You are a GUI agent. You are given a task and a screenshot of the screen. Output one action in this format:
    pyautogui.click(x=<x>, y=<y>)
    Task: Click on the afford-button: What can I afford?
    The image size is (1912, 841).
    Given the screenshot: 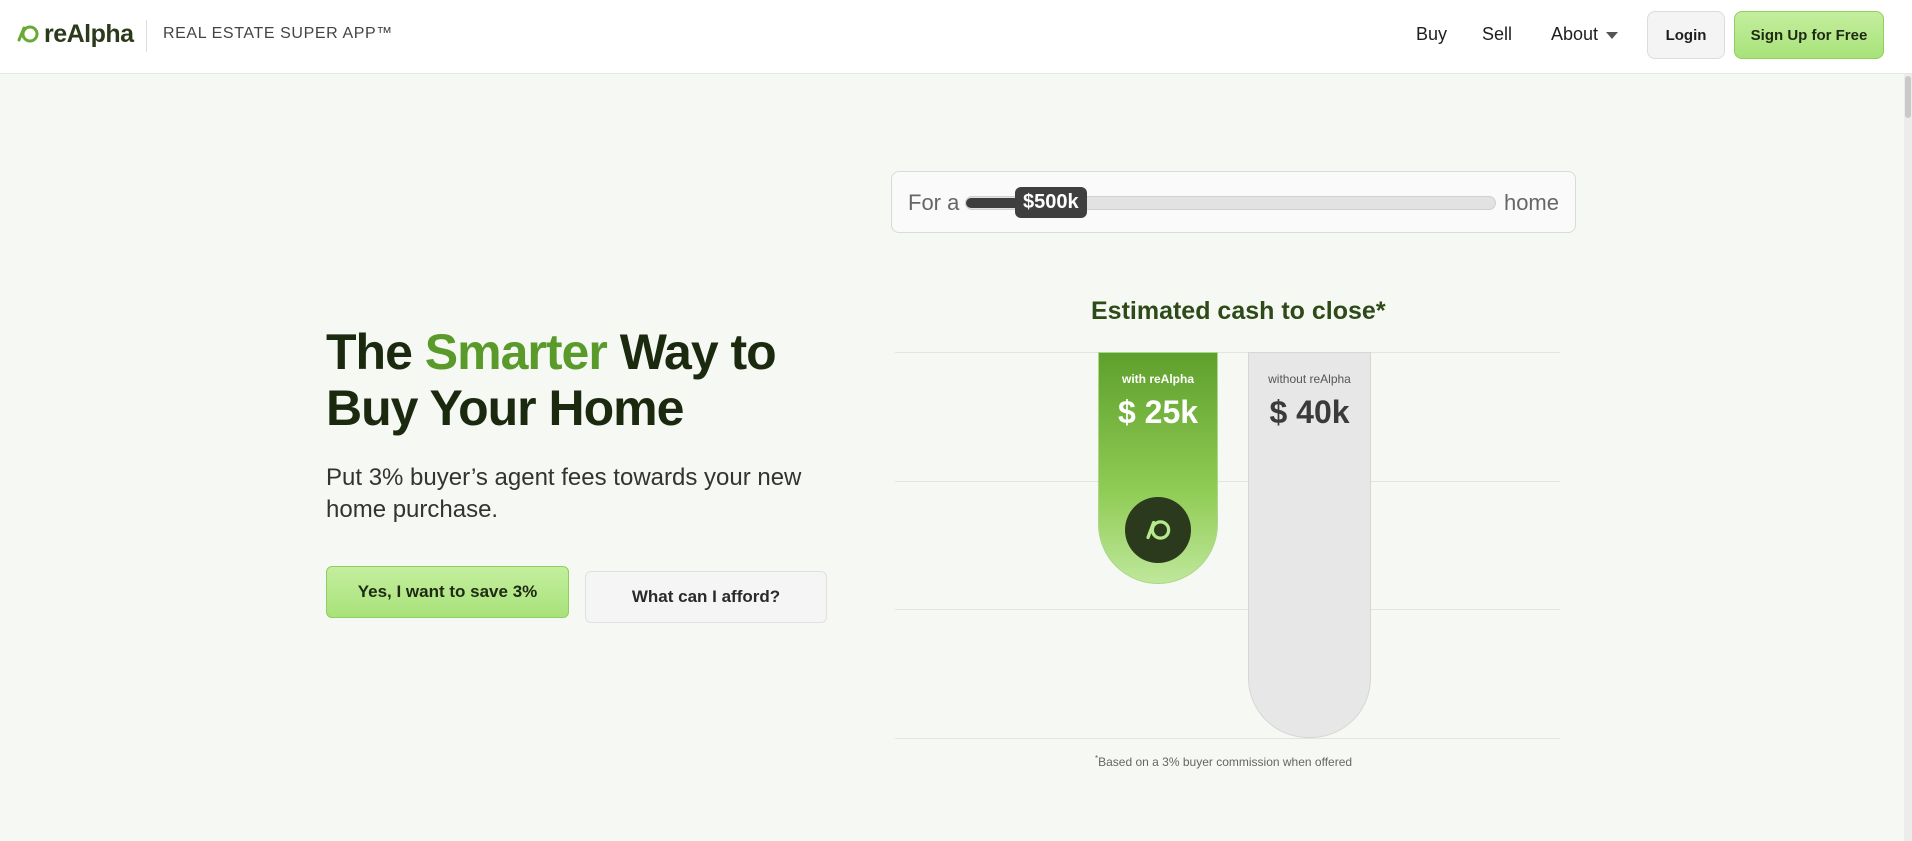 What is the action you would take?
    pyautogui.click(x=706, y=597)
    